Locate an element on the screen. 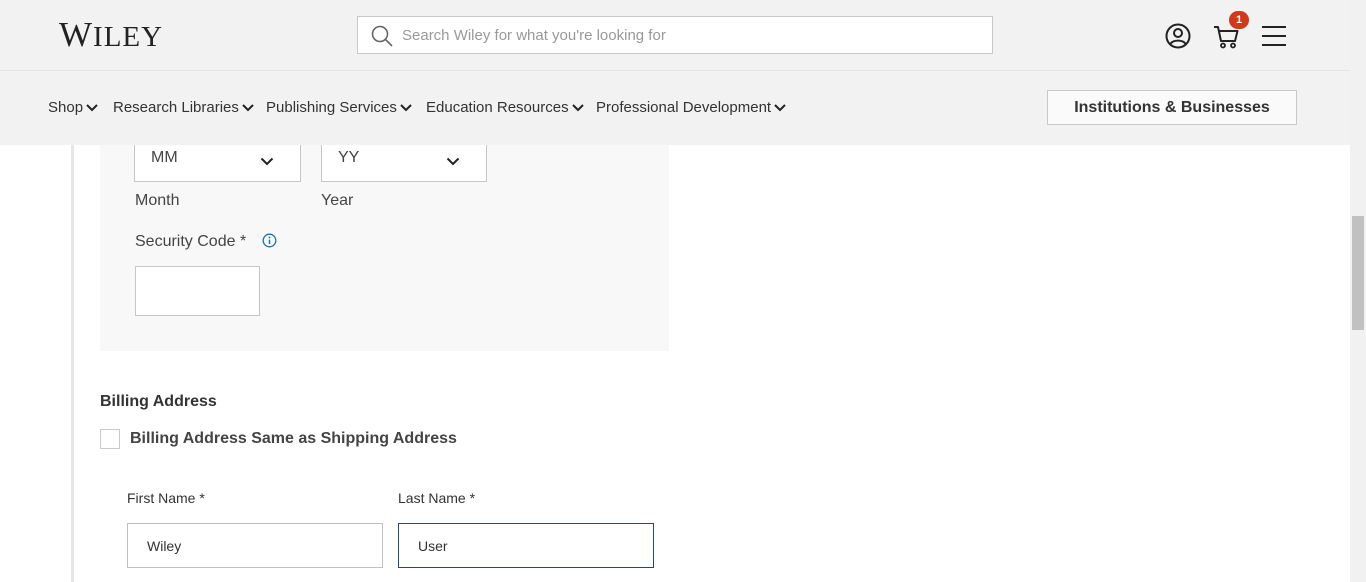  info-icon is located at coordinates (269, 240).